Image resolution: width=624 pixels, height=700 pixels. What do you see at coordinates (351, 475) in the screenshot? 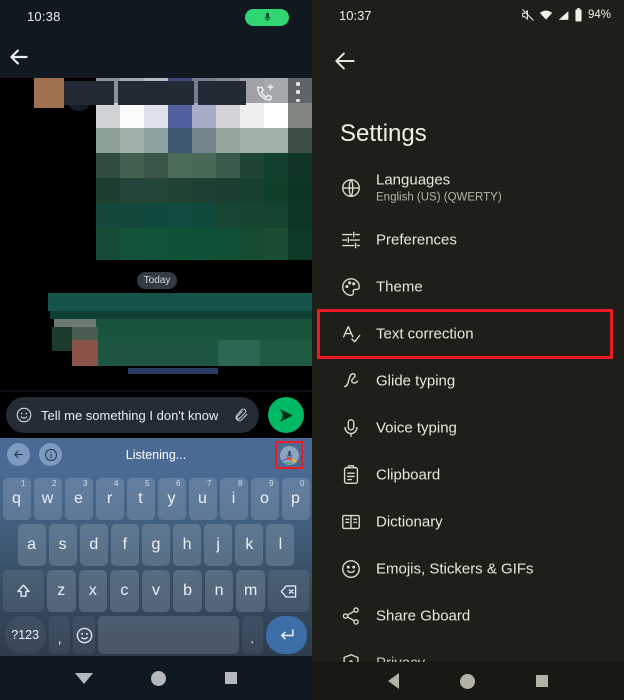
I see `clipboard-icon` at bounding box center [351, 475].